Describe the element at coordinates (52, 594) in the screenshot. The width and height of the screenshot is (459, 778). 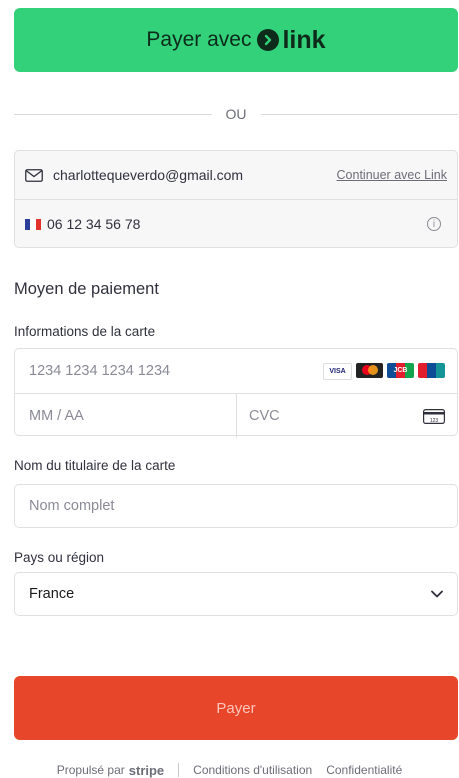
I see `country-value: France` at that location.